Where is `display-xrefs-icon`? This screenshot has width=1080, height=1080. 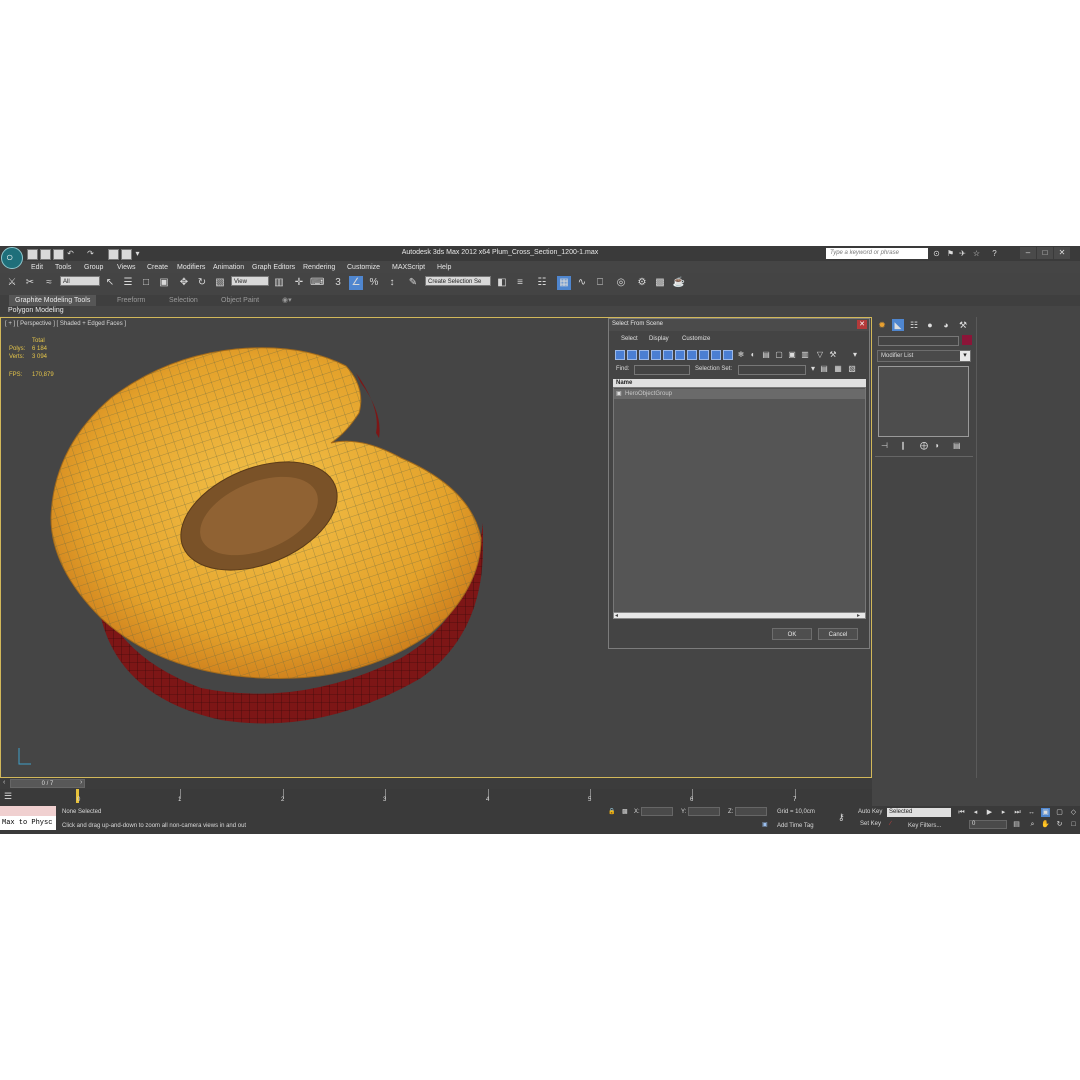 display-xrefs-icon is located at coordinates (704, 355).